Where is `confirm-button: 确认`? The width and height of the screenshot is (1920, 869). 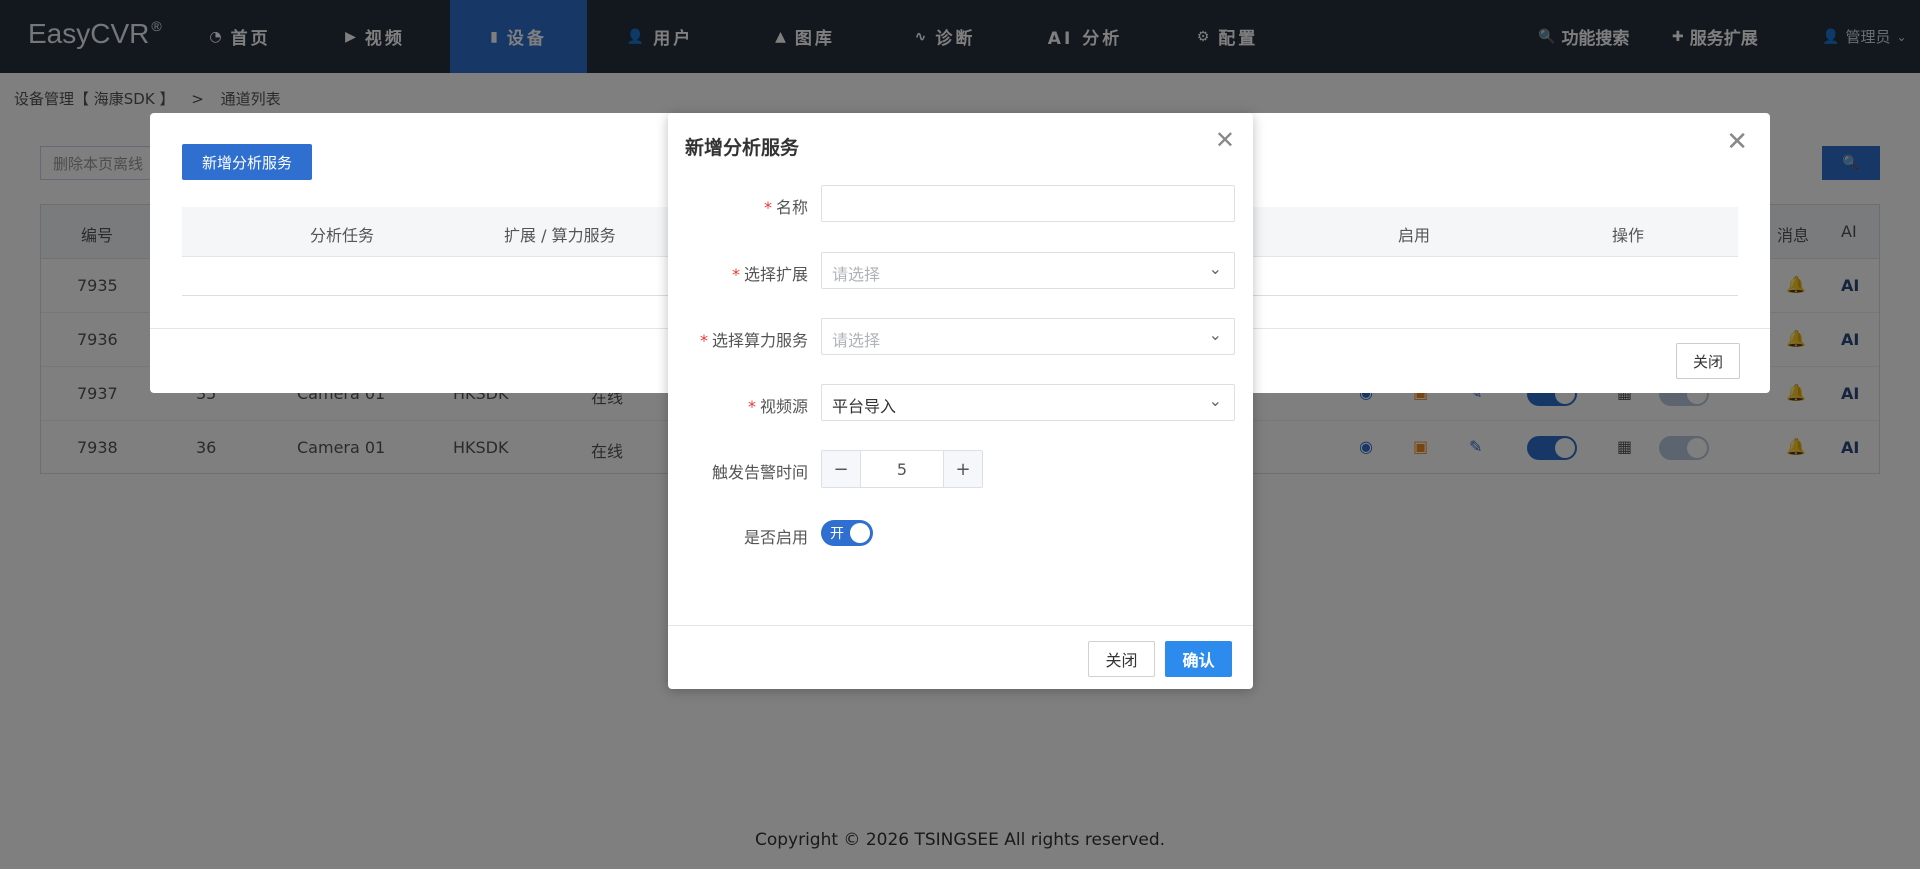
confirm-button: 确认 is located at coordinates (1198, 659).